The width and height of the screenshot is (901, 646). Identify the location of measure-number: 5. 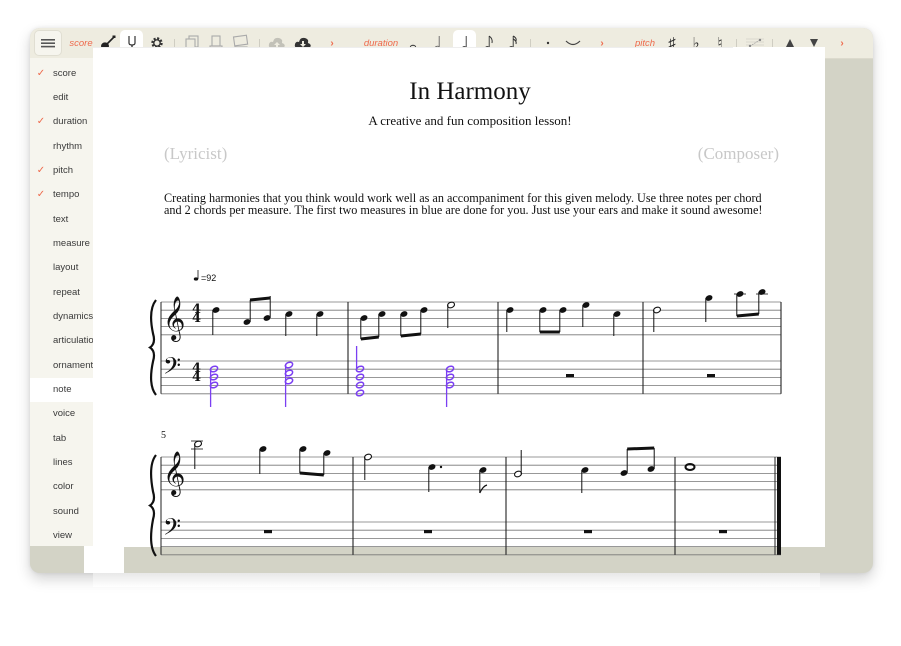
(163, 435).